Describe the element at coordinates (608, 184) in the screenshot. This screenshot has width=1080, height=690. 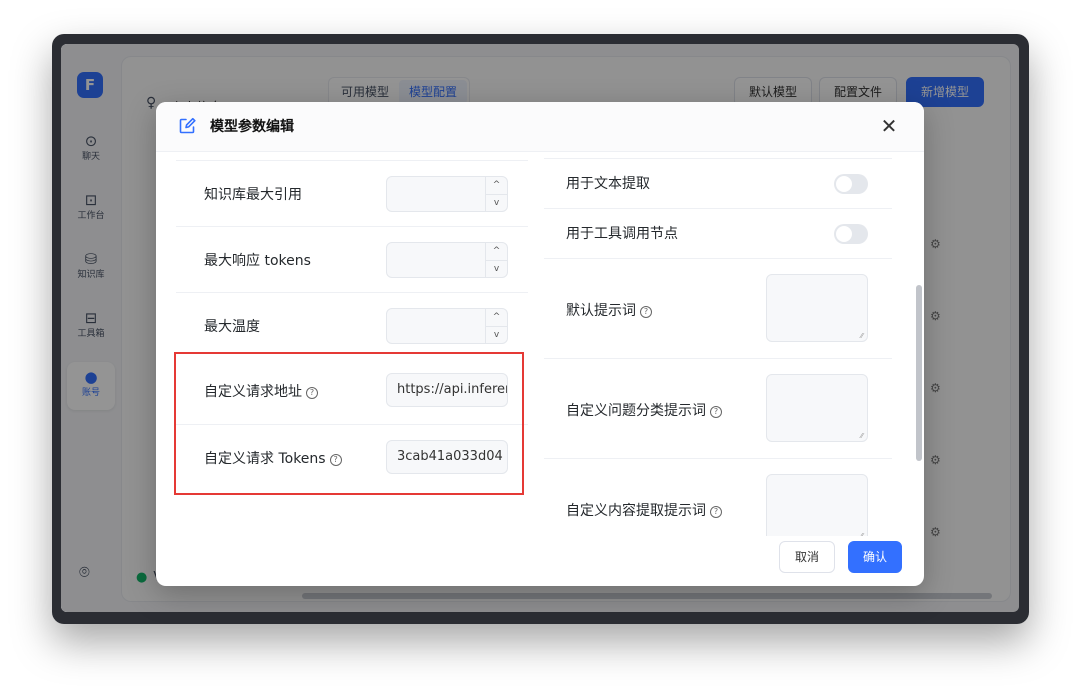
I see `field-label: 用于文本提取` at that location.